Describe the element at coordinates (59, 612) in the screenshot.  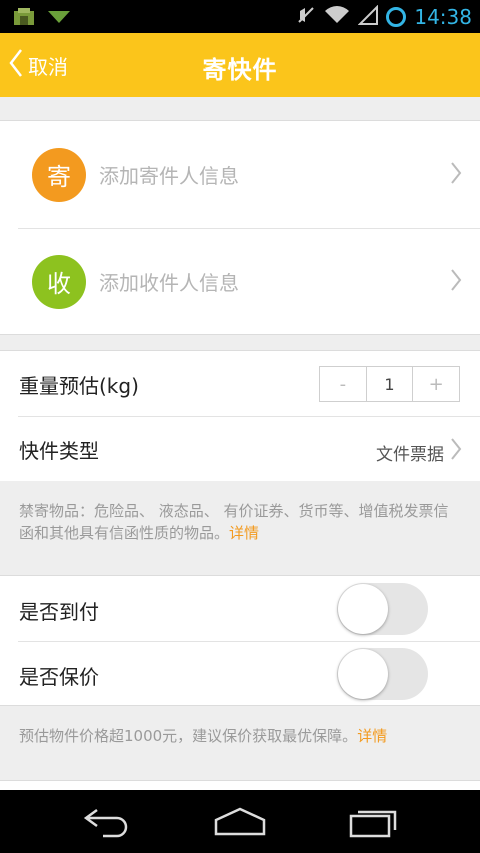
I see `cod-label: 是否到付` at that location.